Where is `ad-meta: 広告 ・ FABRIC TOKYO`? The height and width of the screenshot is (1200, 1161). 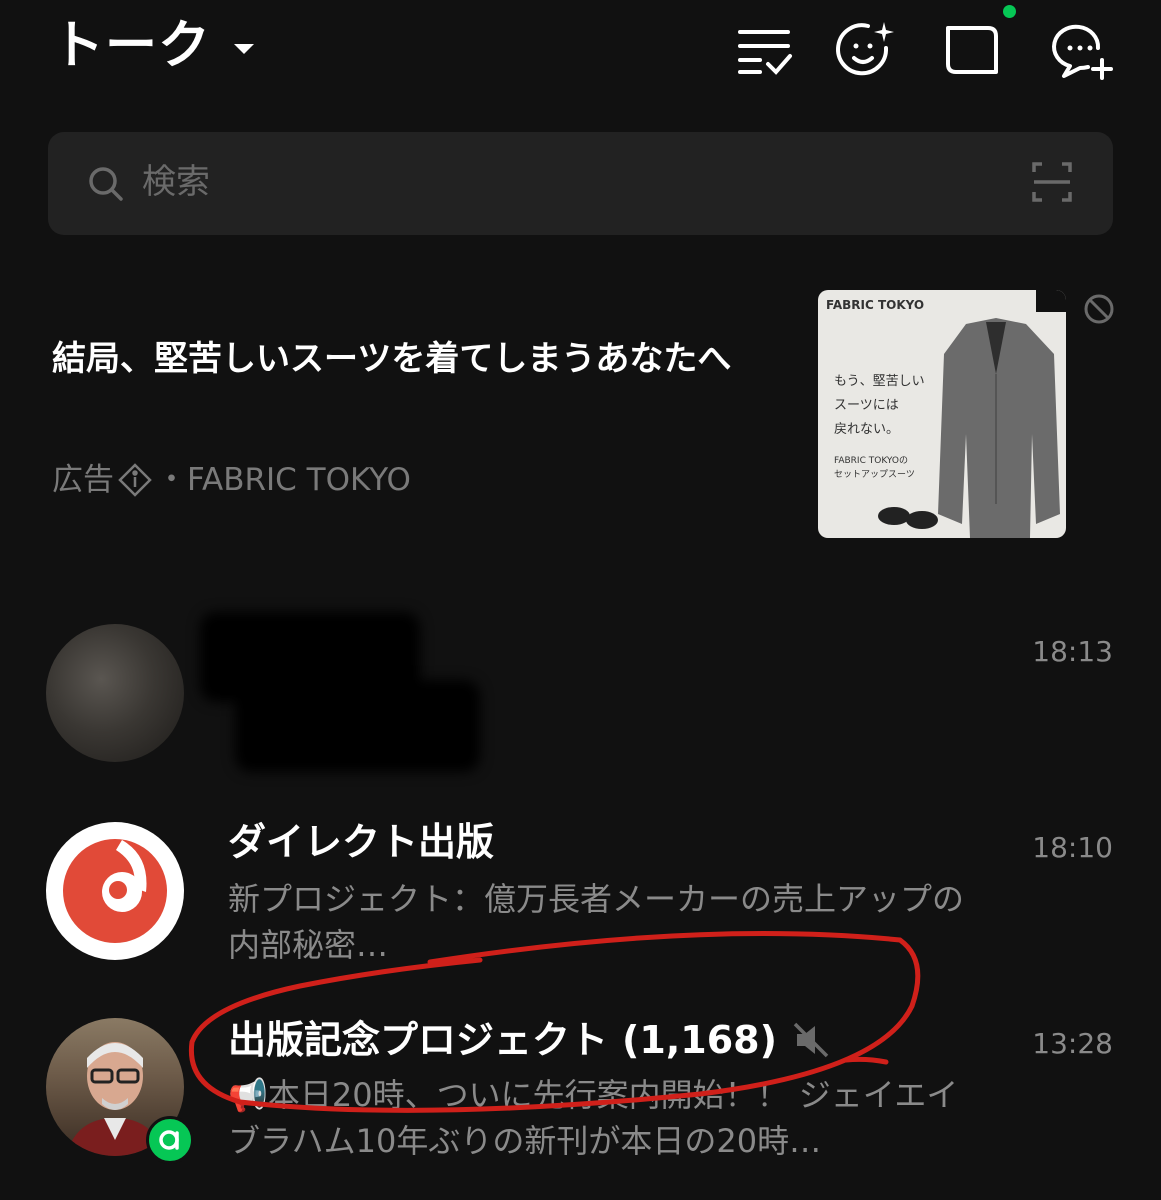 ad-meta: 広告 ・ FABRIC TOKYO is located at coordinates (231, 480).